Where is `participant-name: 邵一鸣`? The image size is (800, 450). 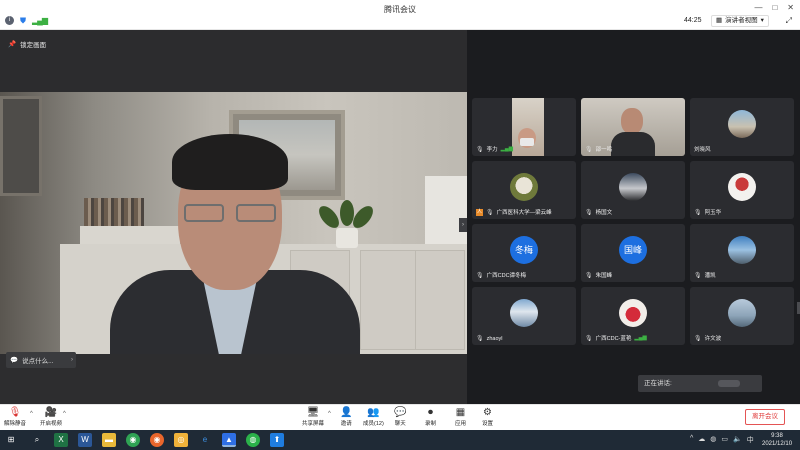
participant-name: 邵一鸣 is located at coordinates (604, 150).